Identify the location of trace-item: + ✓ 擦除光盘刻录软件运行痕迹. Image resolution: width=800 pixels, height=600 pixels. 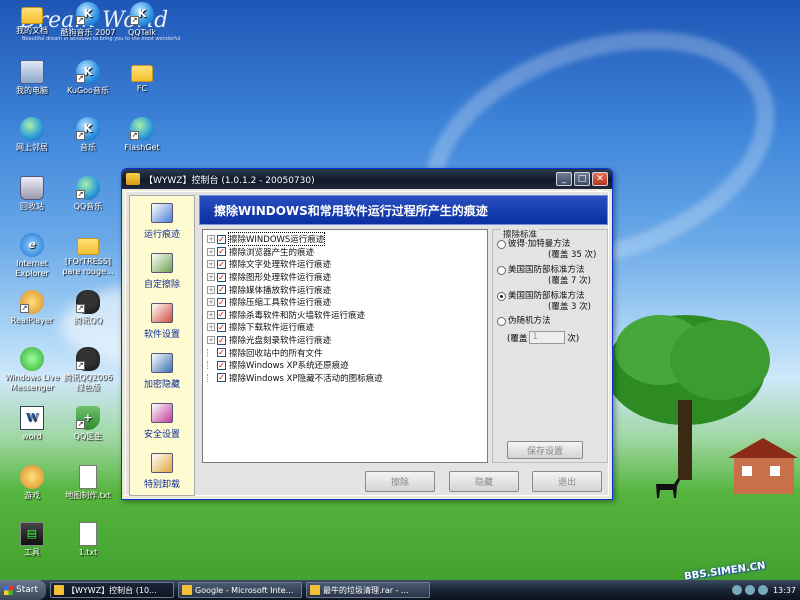
(345, 340).